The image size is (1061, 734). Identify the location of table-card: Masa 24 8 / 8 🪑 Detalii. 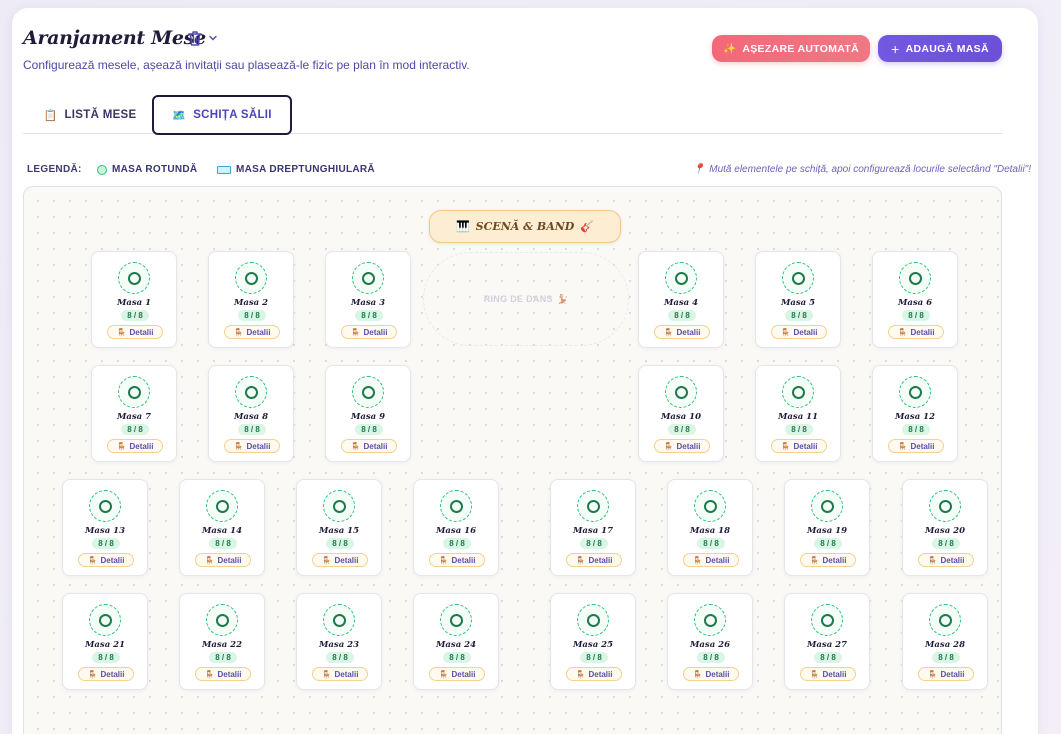
(456, 641).